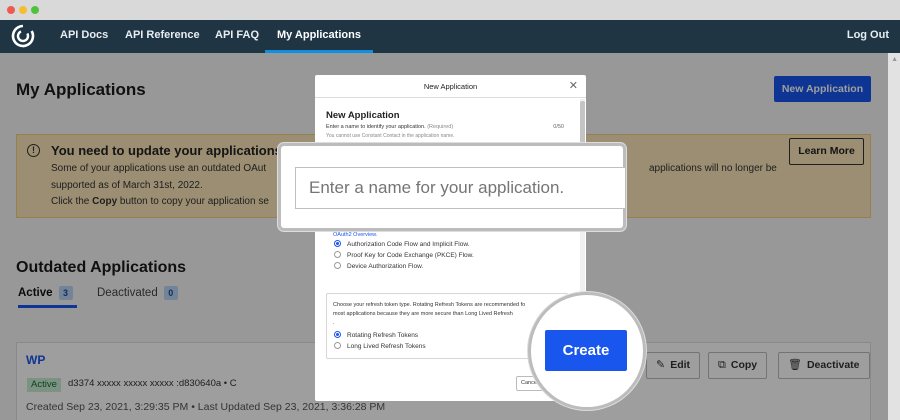 The image size is (900, 420). Describe the element at coordinates (868, 36) in the screenshot. I see `logout-link: Log Out` at that location.